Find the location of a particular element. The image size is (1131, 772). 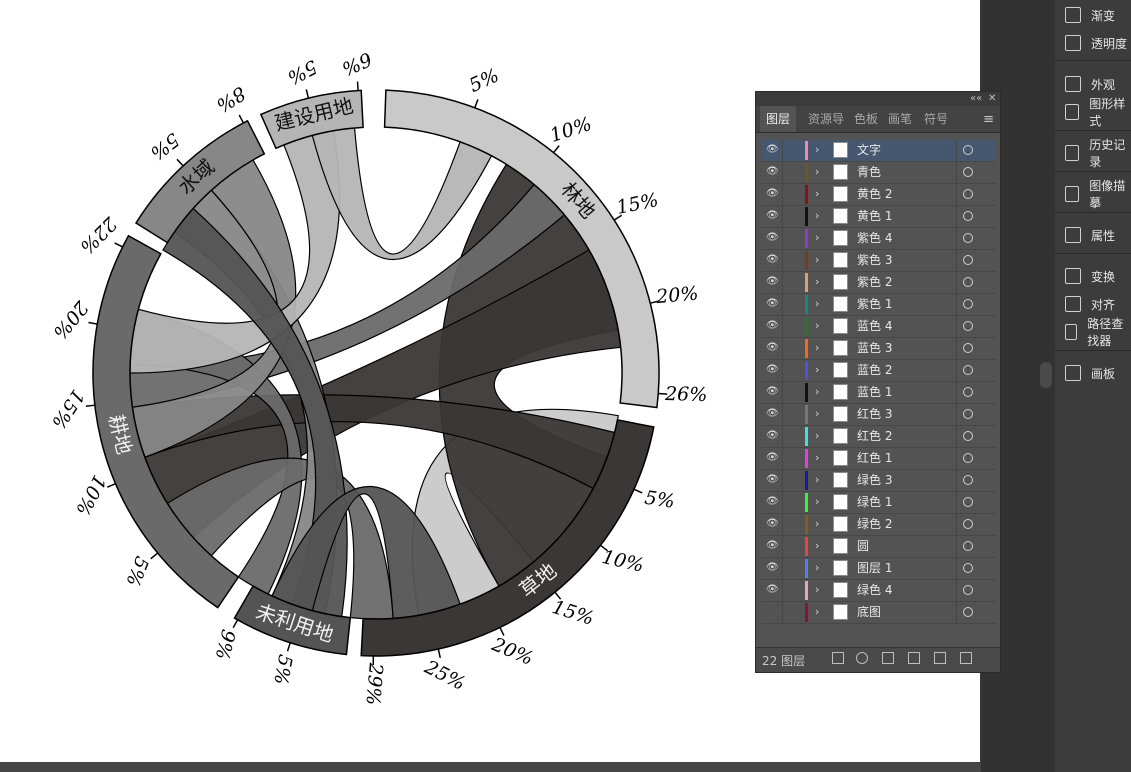

layer-row: 👁 › 紫色 3 is located at coordinates (879, 261).